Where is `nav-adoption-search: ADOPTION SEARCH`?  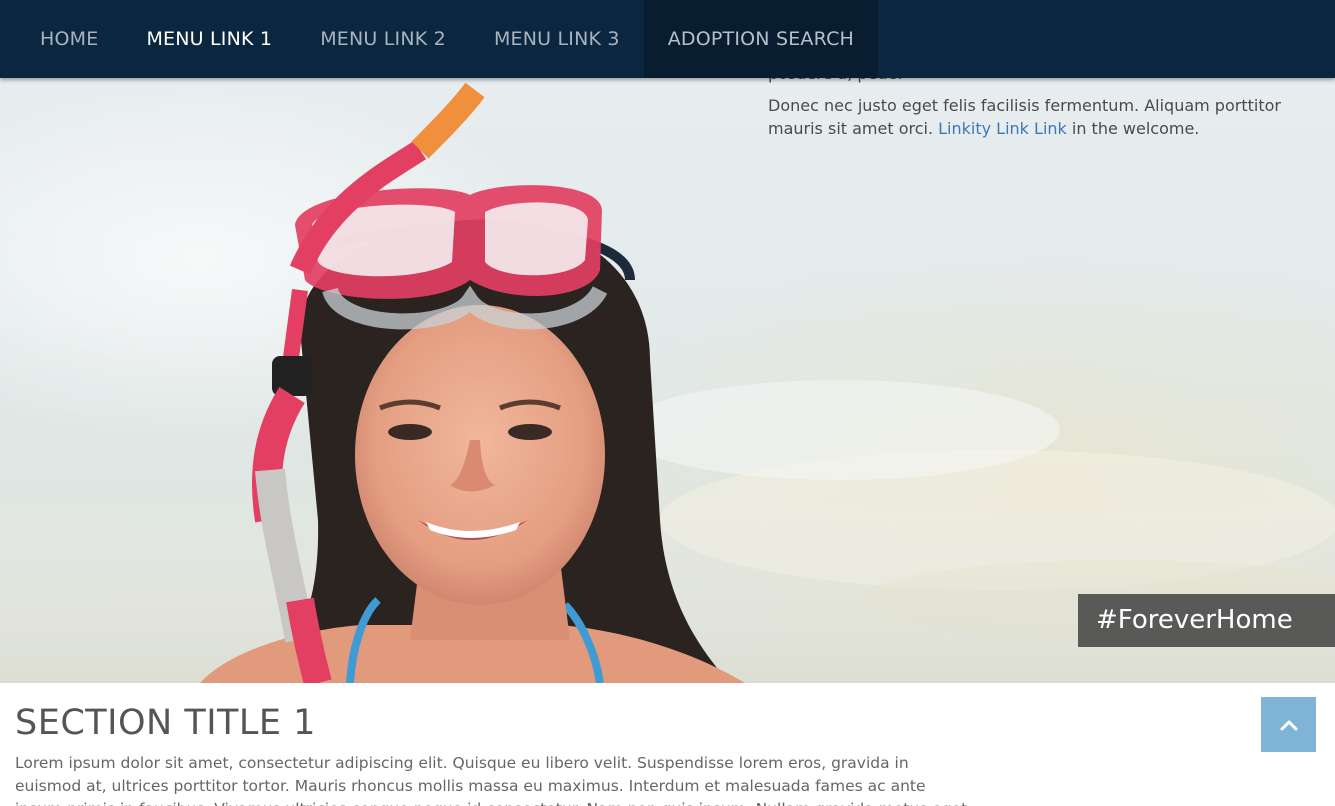
nav-adoption-search: ADOPTION SEARCH is located at coordinates (761, 39).